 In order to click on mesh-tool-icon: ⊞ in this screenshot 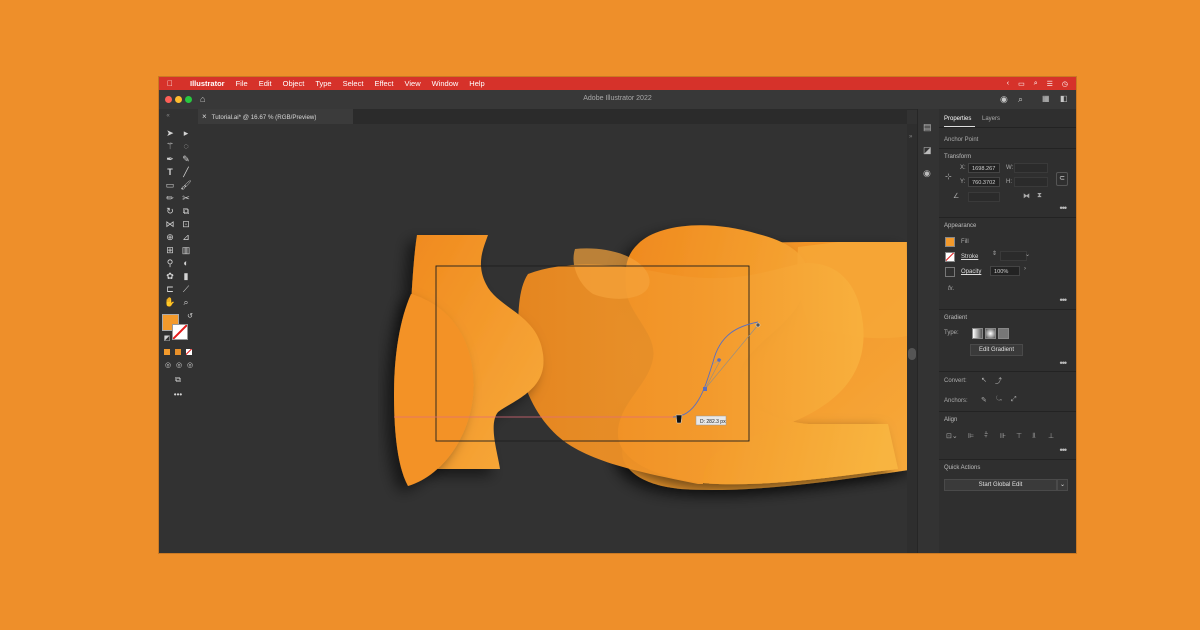, I will do `click(170, 250)`.